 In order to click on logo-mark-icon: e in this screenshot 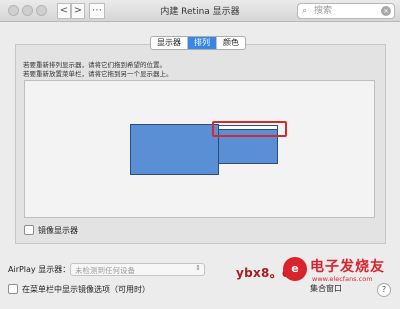, I will do `click(295, 269)`.